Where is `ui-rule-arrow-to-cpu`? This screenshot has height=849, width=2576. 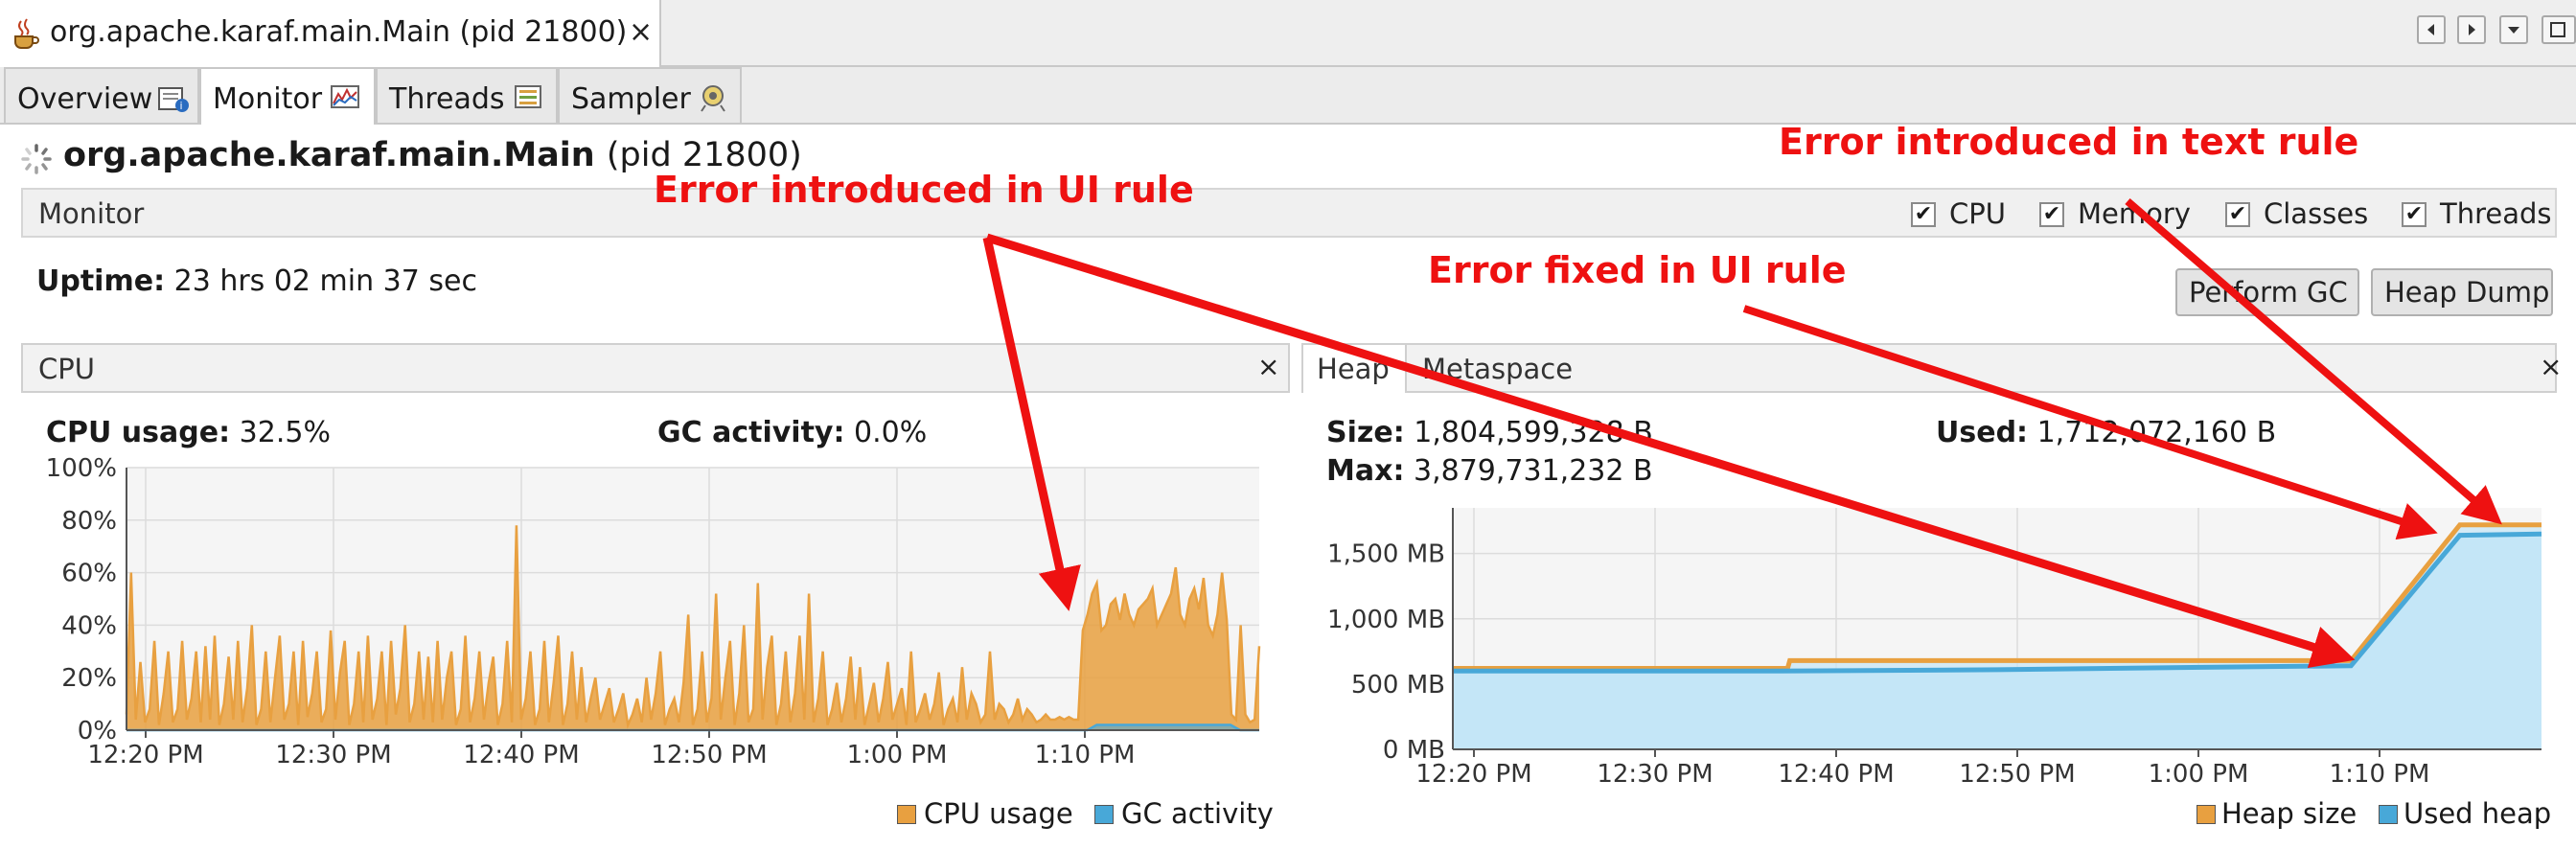 ui-rule-arrow-to-cpu is located at coordinates (1031, 424).